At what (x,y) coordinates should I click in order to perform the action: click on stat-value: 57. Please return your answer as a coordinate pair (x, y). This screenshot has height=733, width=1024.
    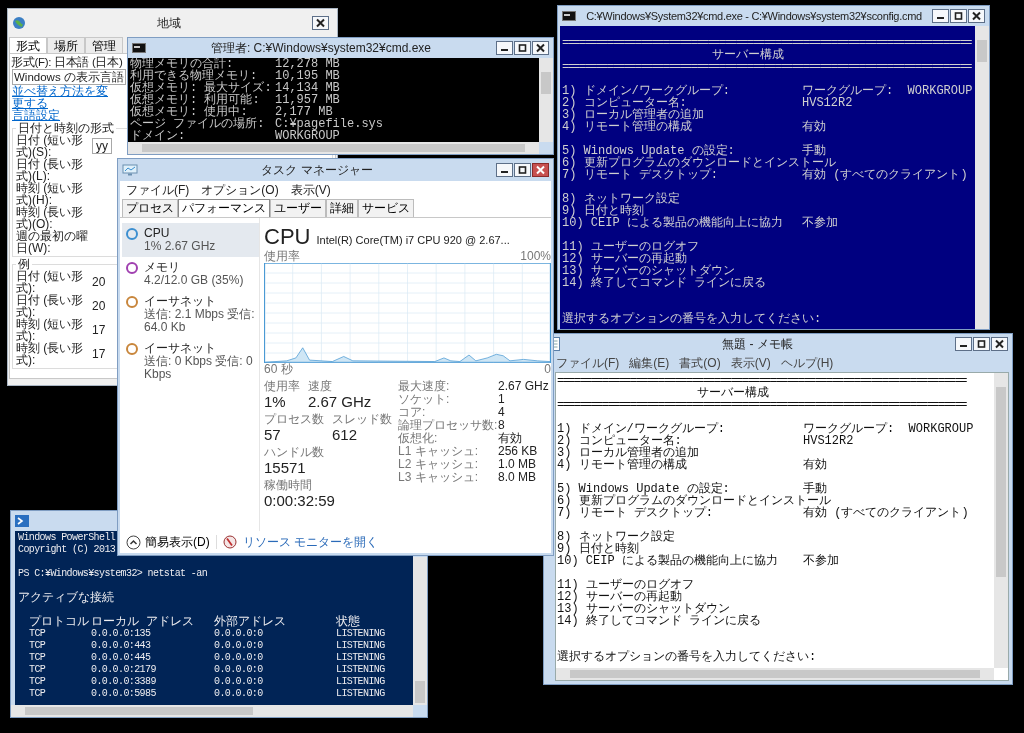
    Looking at the image, I should click on (272, 435).